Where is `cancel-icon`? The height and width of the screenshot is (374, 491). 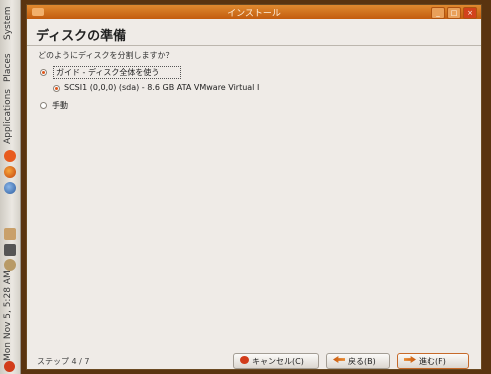 cancel-icon is located at coordinates (244, 360).